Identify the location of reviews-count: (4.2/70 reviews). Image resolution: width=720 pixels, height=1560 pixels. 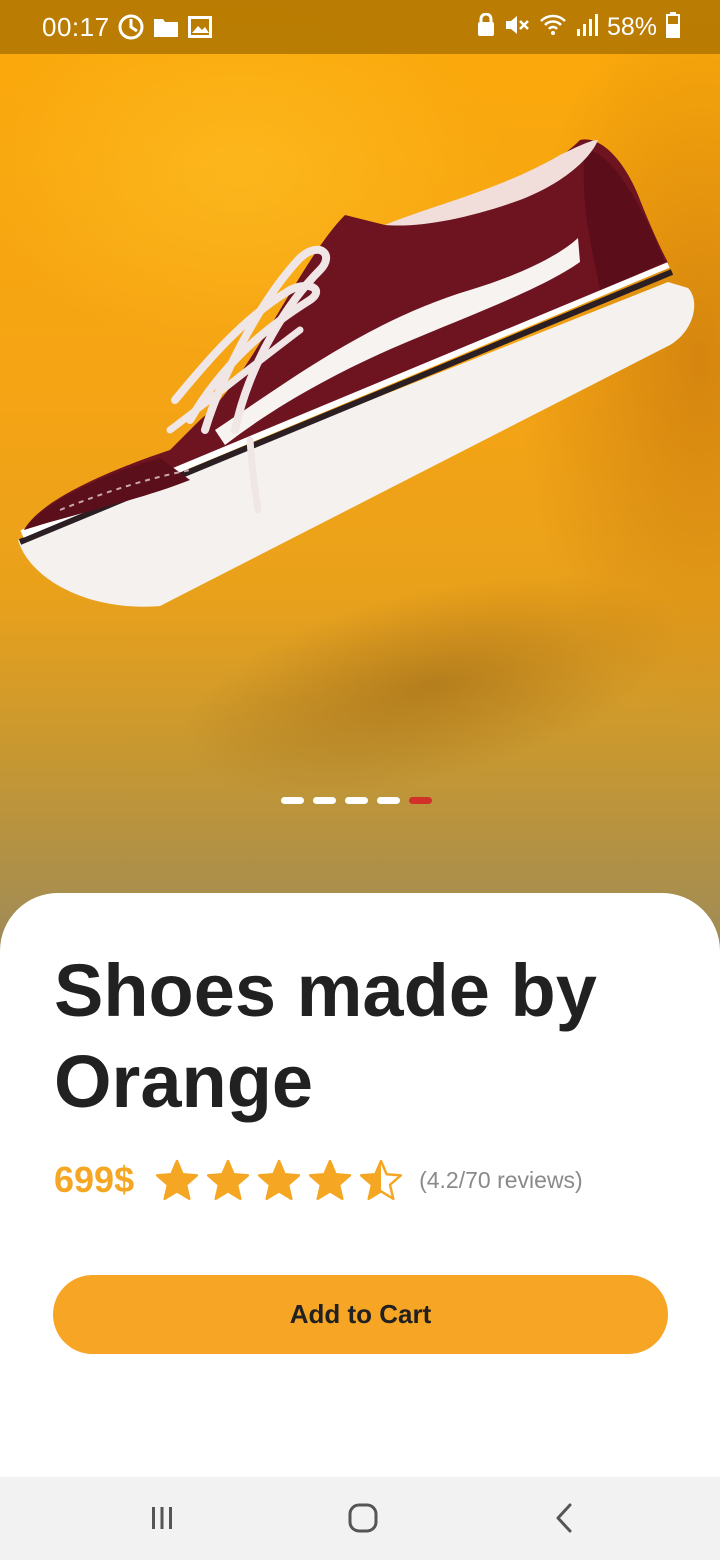
(501, 1180).